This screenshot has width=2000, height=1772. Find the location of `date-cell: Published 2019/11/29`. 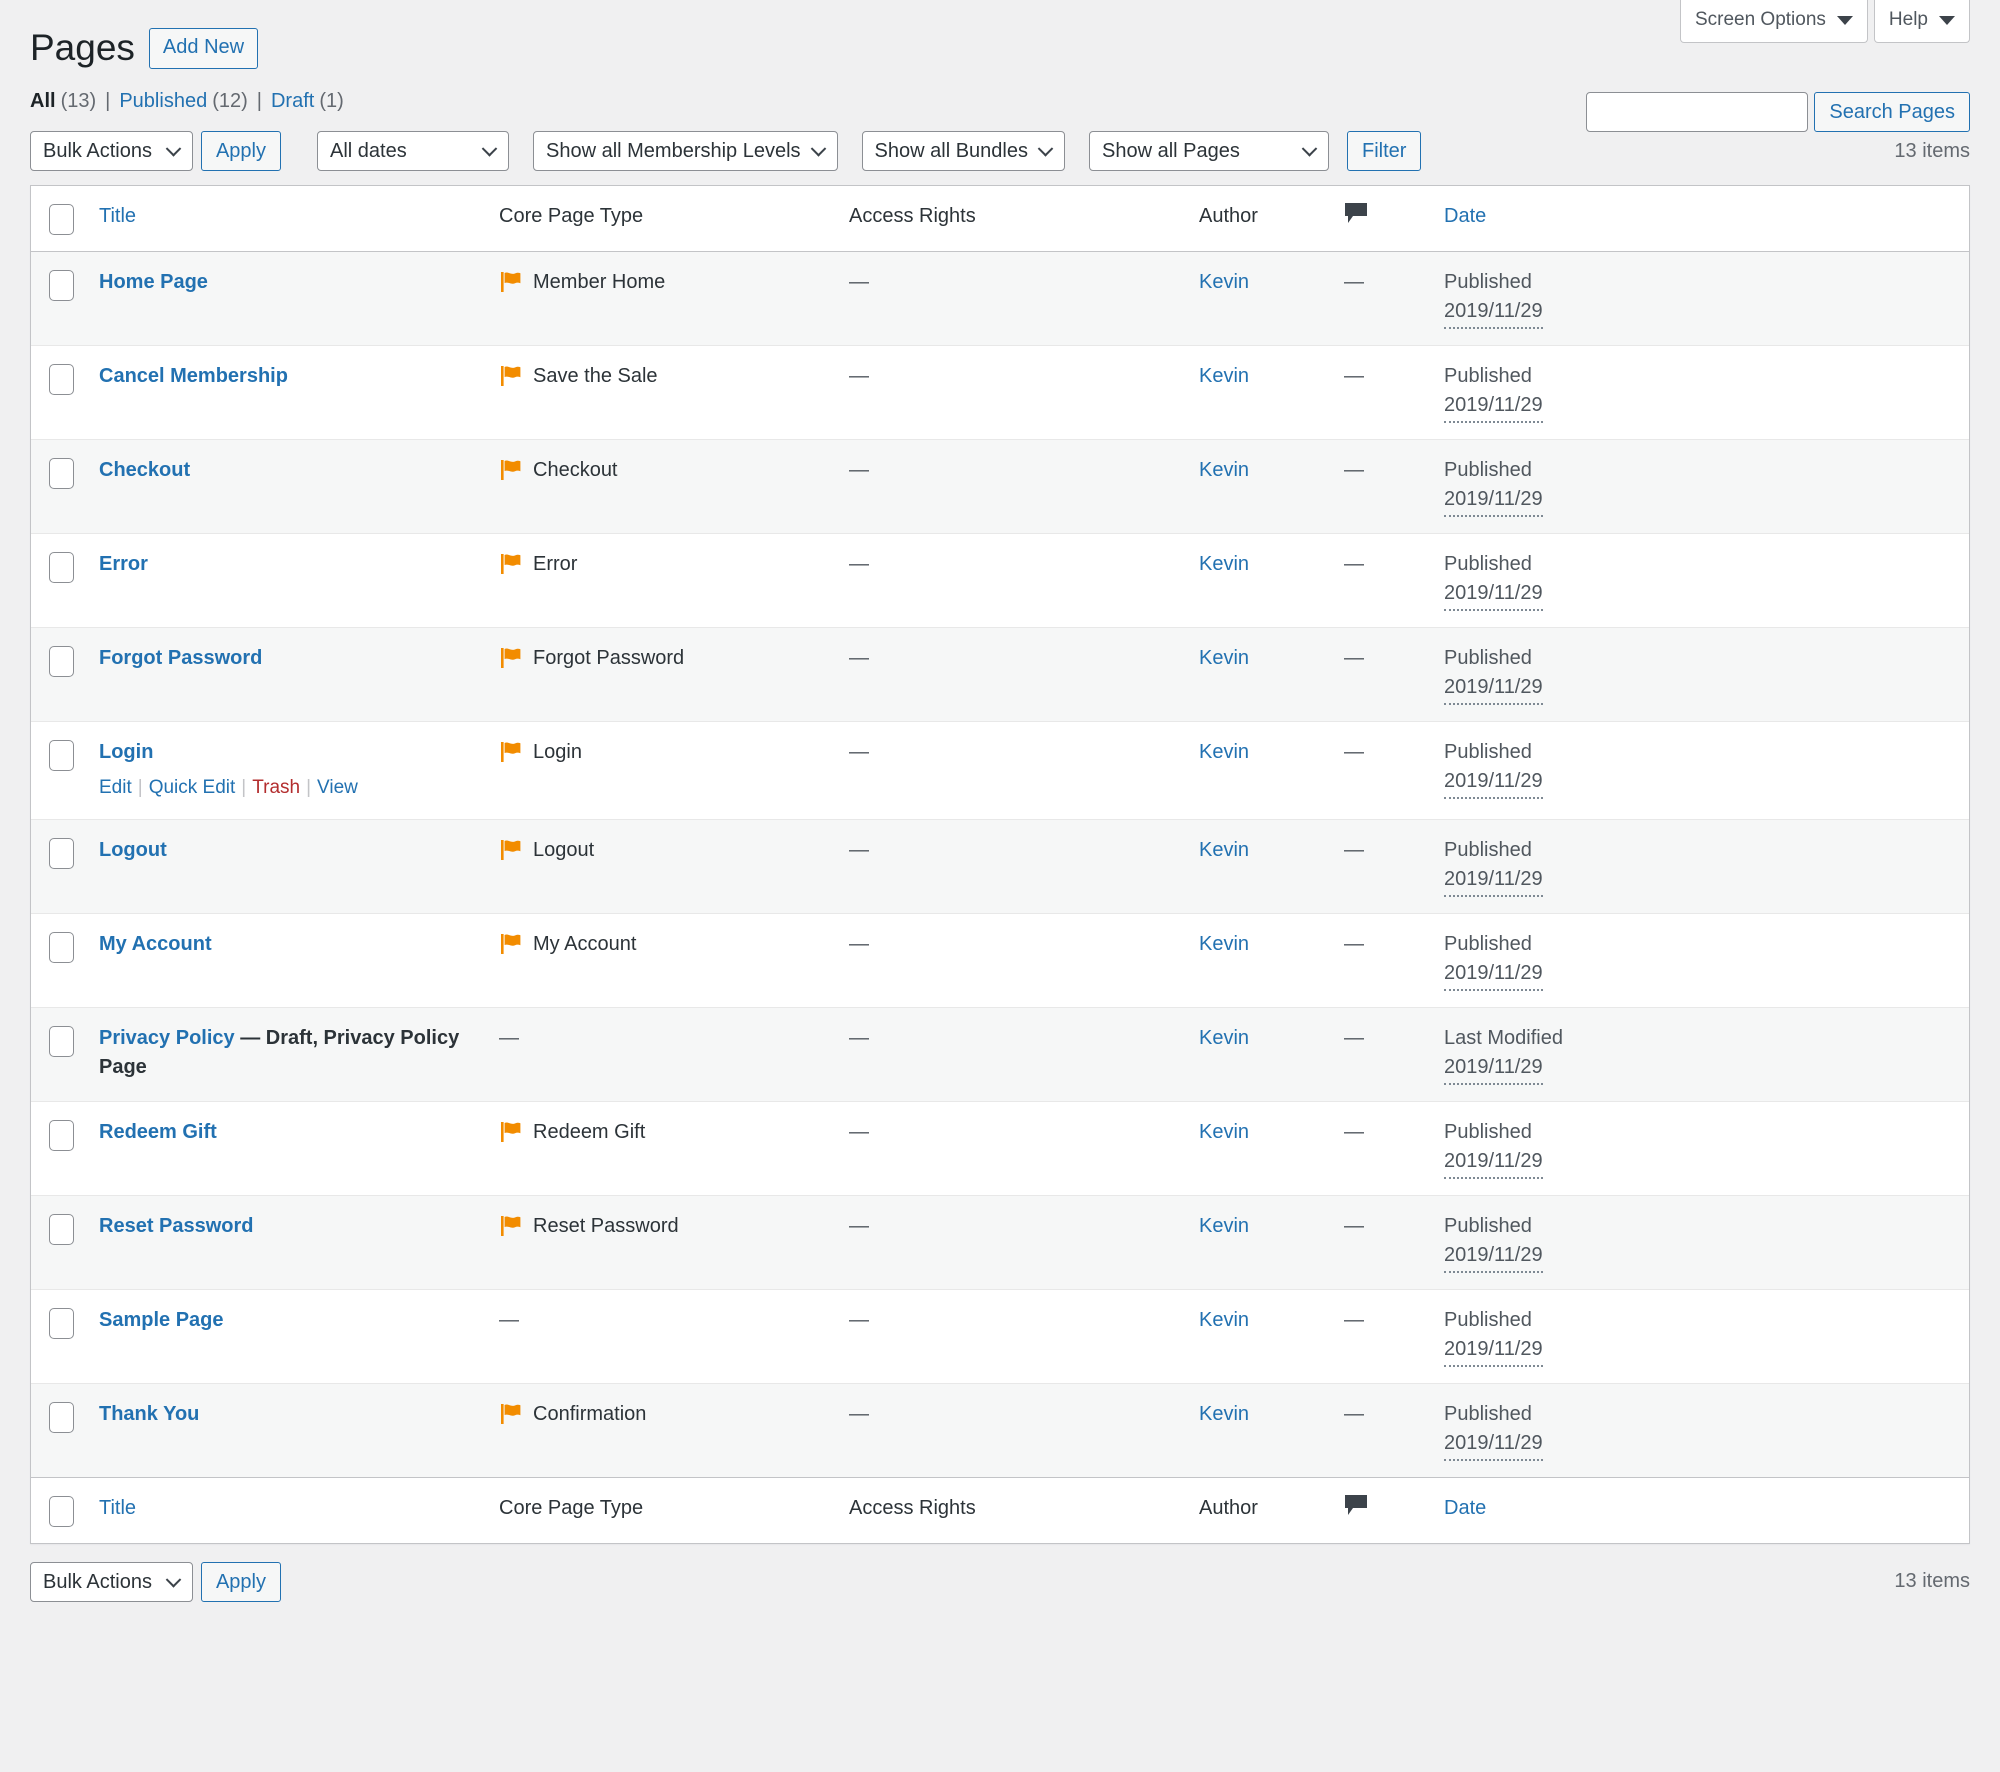

date-cell: Published 2019/11/29 is located at coordinates (1700, 298).